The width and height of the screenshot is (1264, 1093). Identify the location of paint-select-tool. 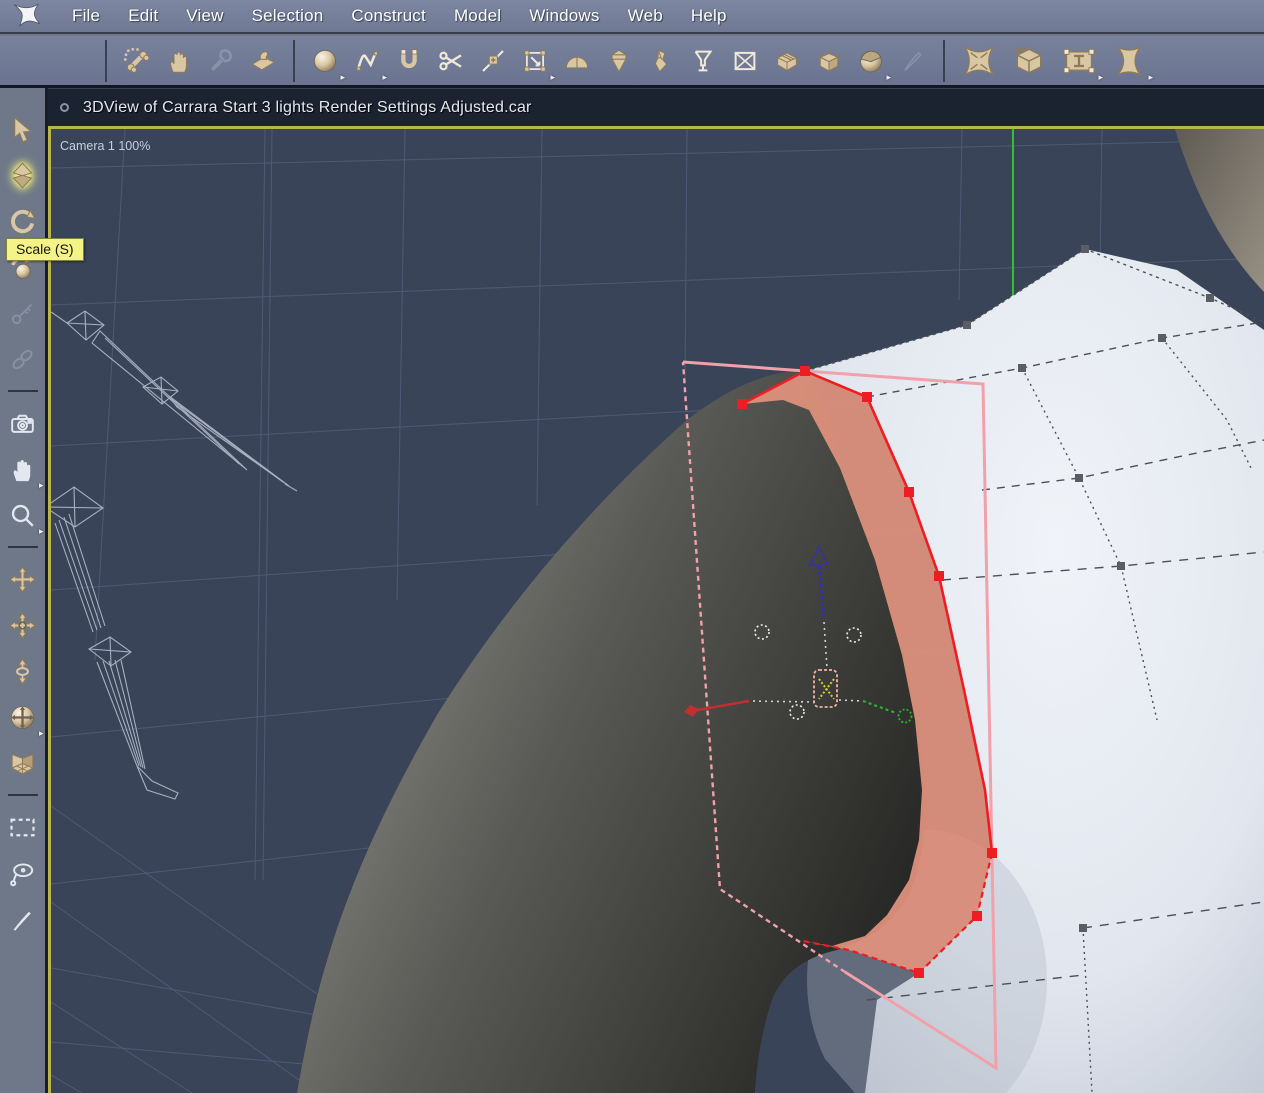
(23, 919).